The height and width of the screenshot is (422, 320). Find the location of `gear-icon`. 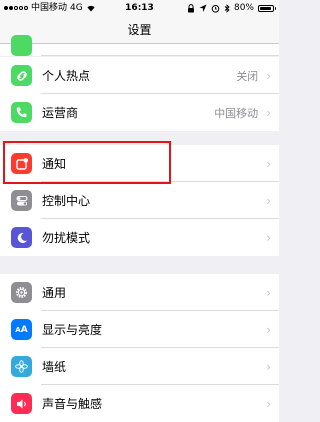

gear-icon is located at coordinates (21, 292).